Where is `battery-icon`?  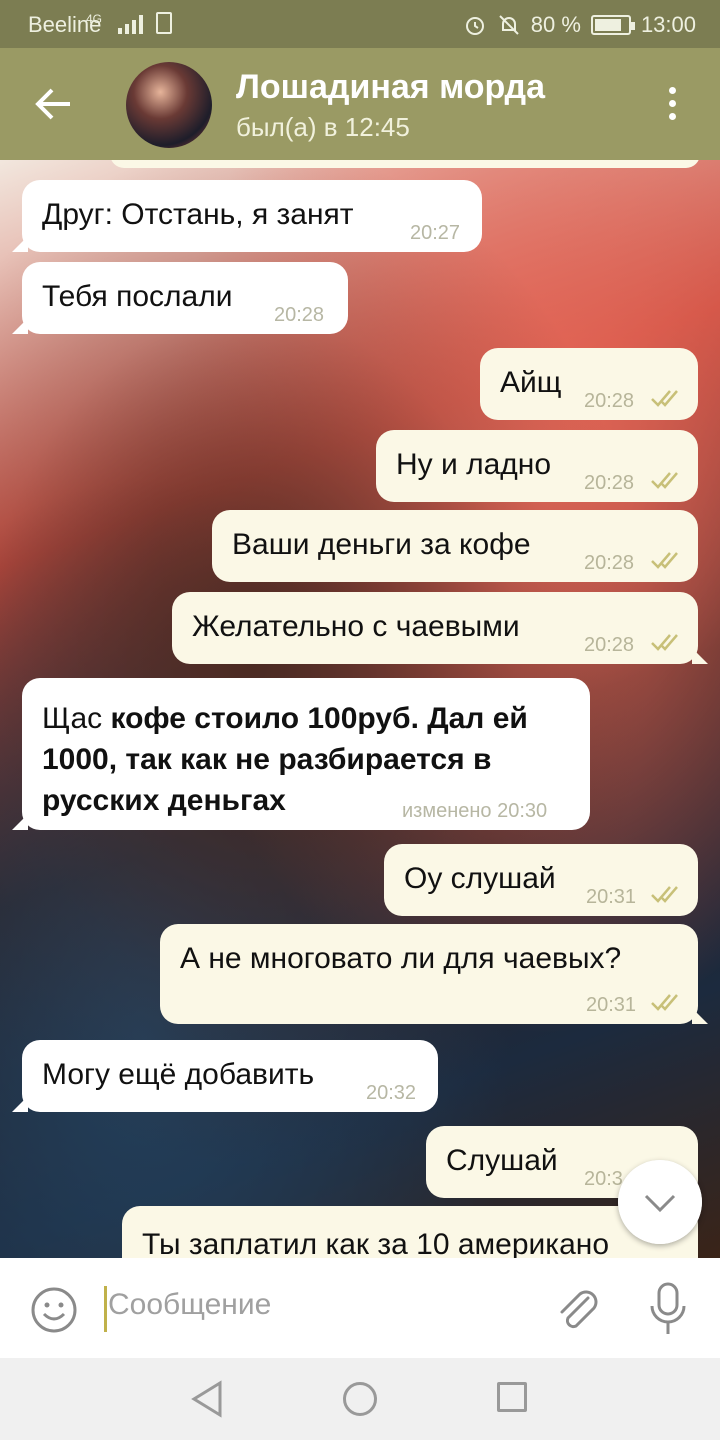 battery-icon is located at coordinates (612, 25).